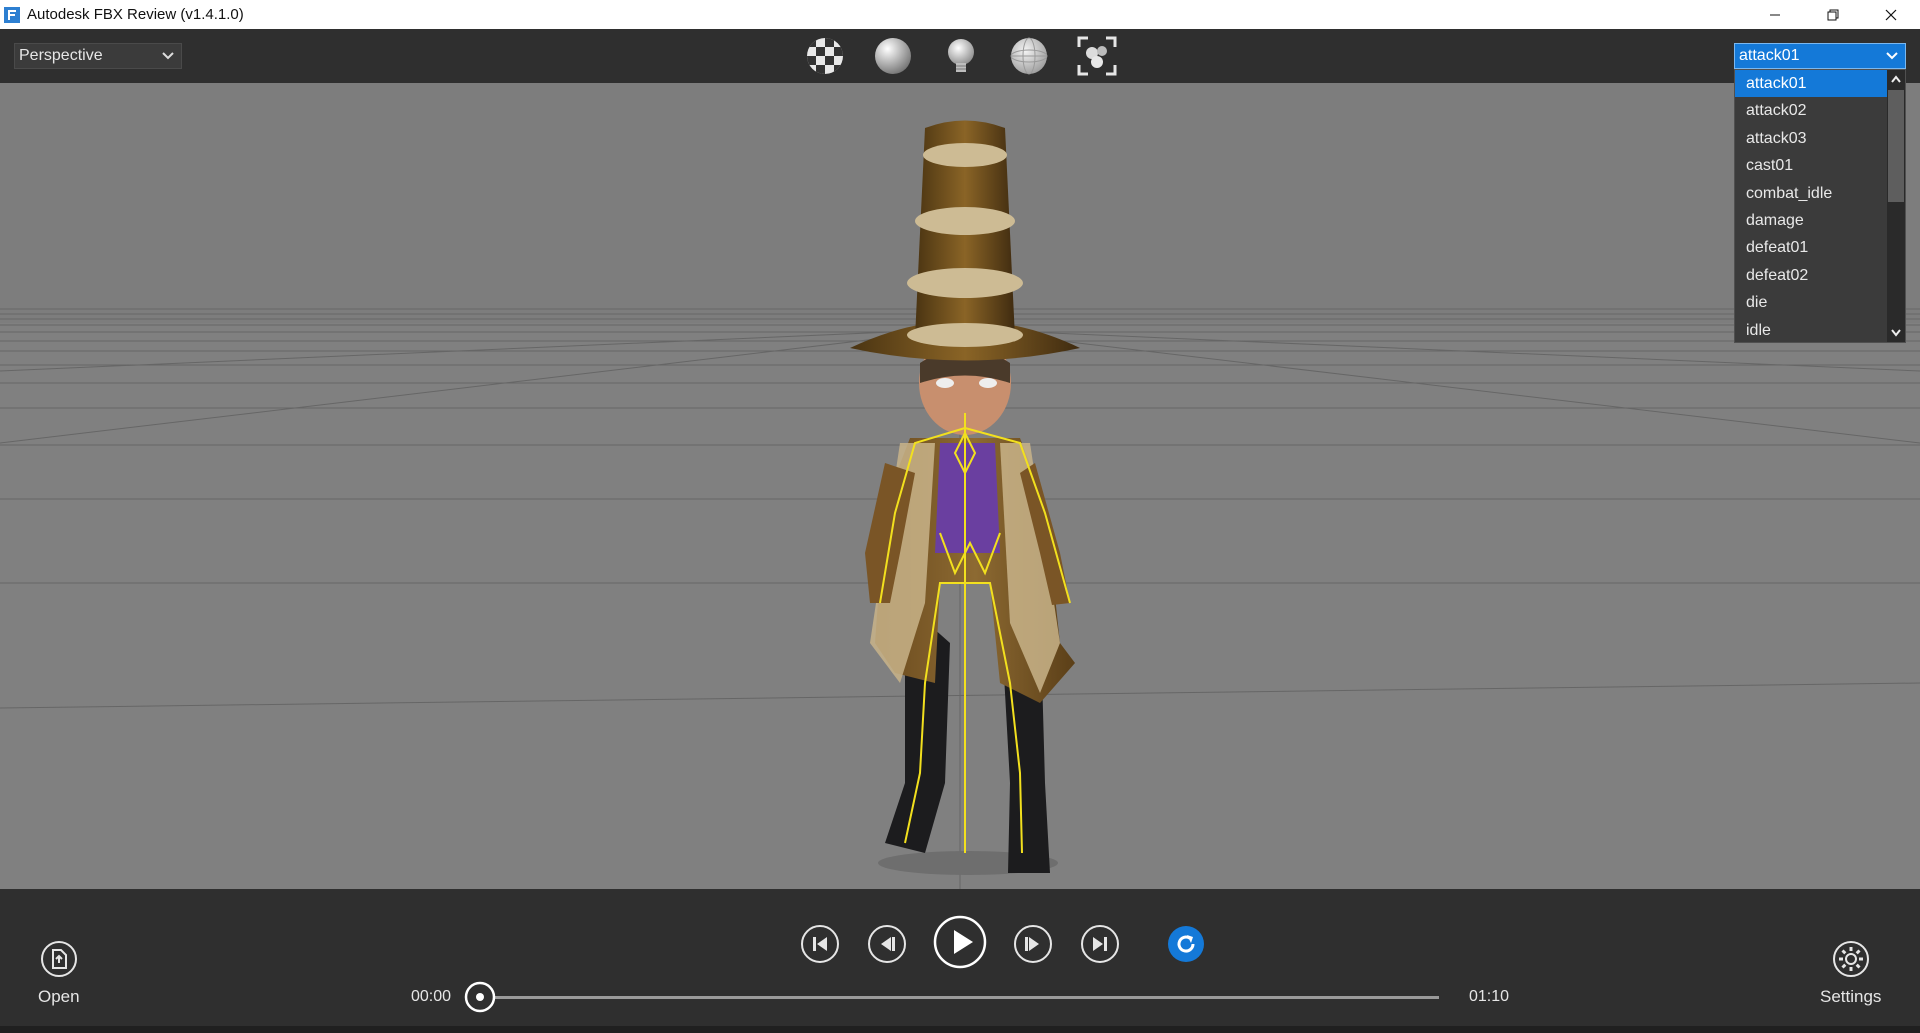 The image size is (1920, 1033). I want to click on settings-button: Settings, so click(1850, 973).